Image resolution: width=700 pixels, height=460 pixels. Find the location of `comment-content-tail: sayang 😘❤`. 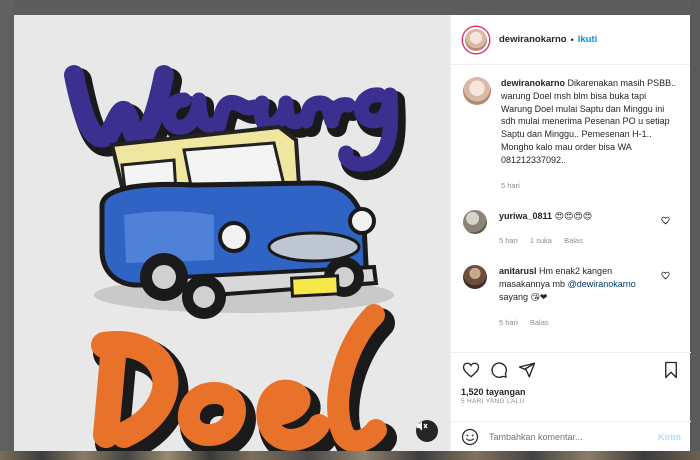

comment-content-tail: sayang 😘❤ is located at coordinates (523, 296).